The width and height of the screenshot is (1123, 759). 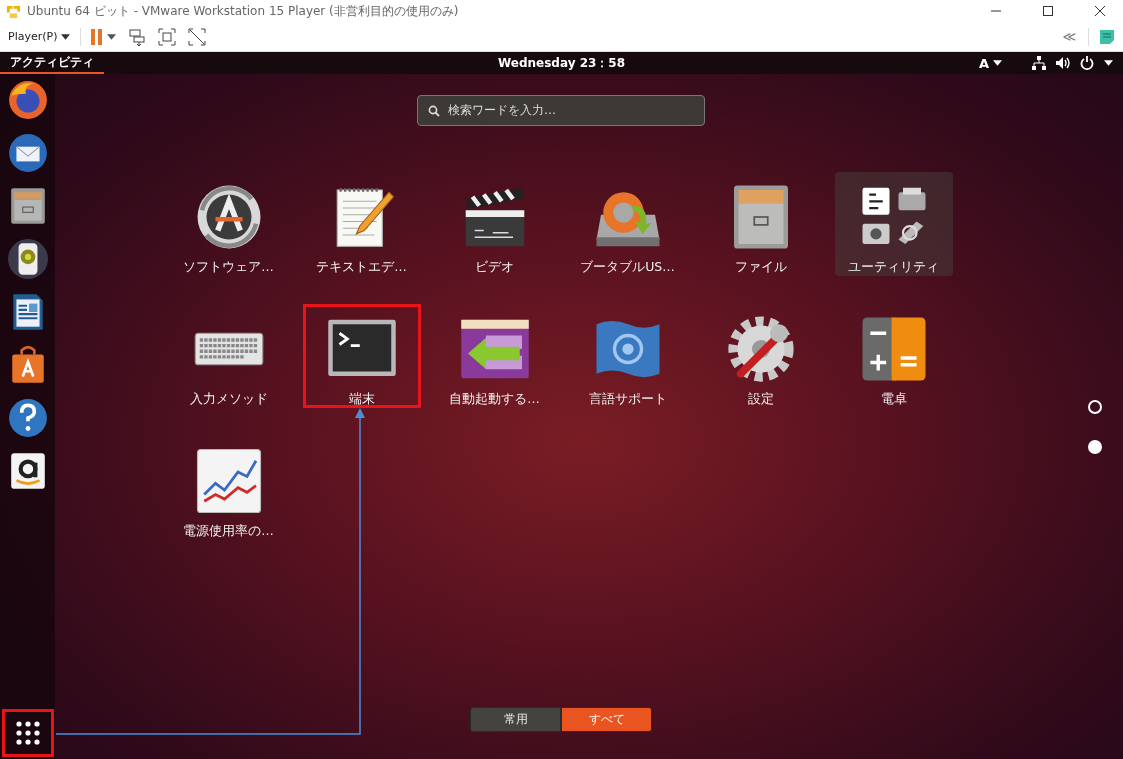 I want to click on input-method-menu: A, so click(x=990, y=63).